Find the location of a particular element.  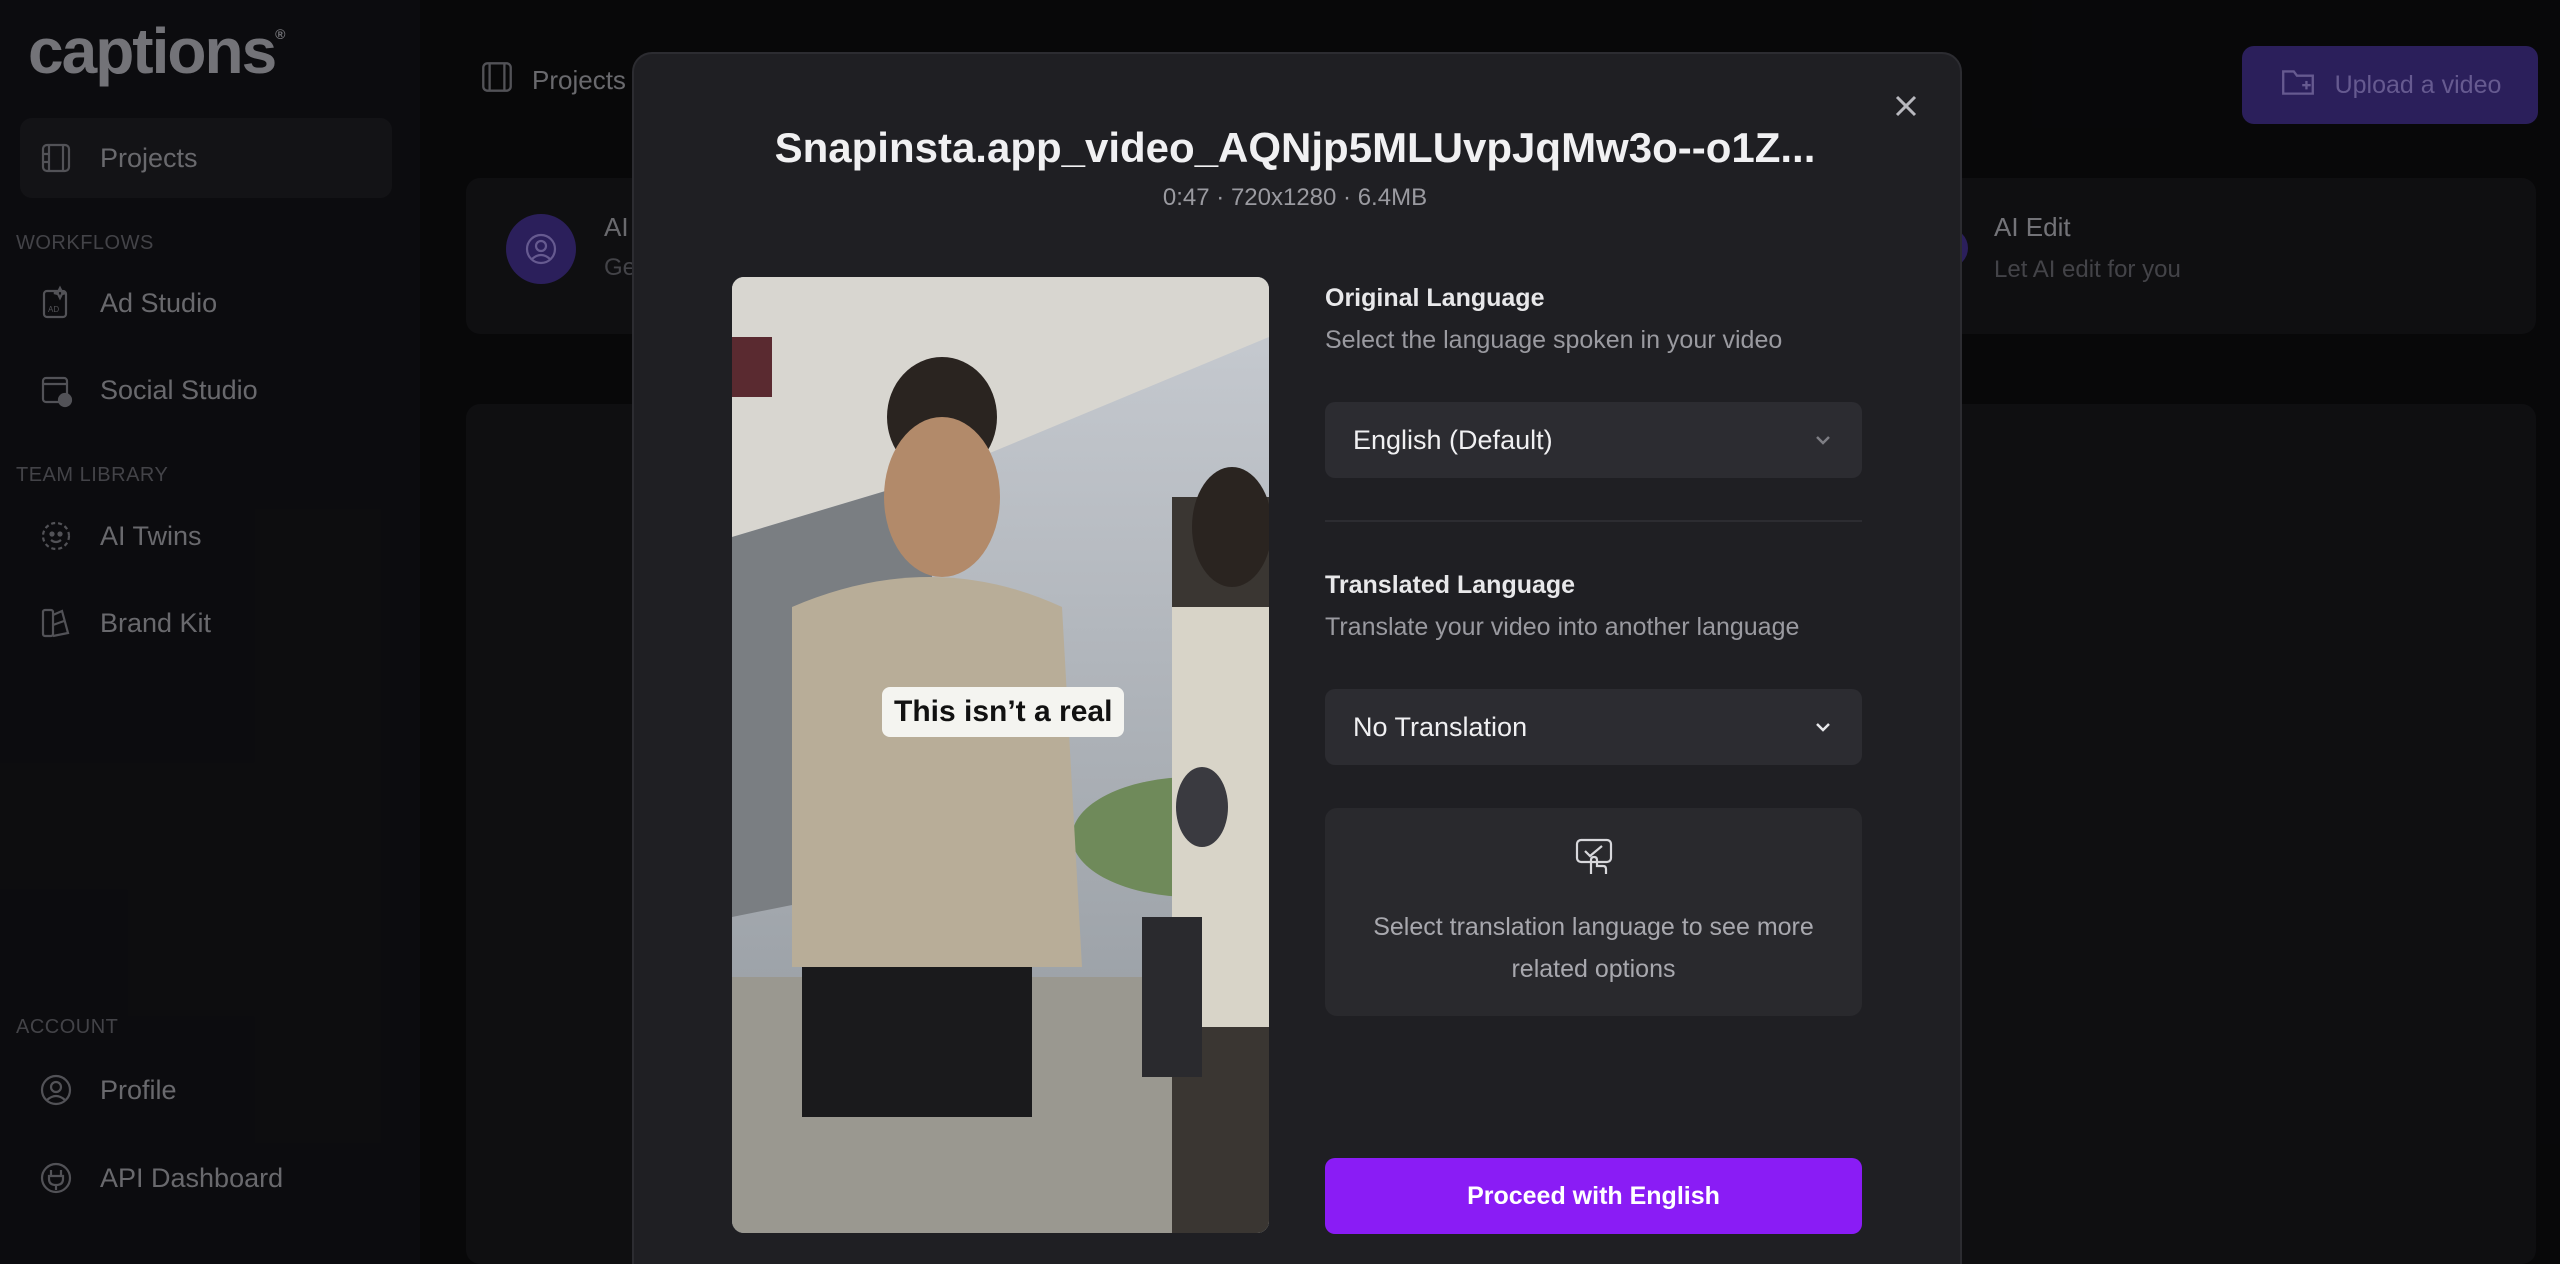

translate-touch-icon is located at coordinates (1594, 857).